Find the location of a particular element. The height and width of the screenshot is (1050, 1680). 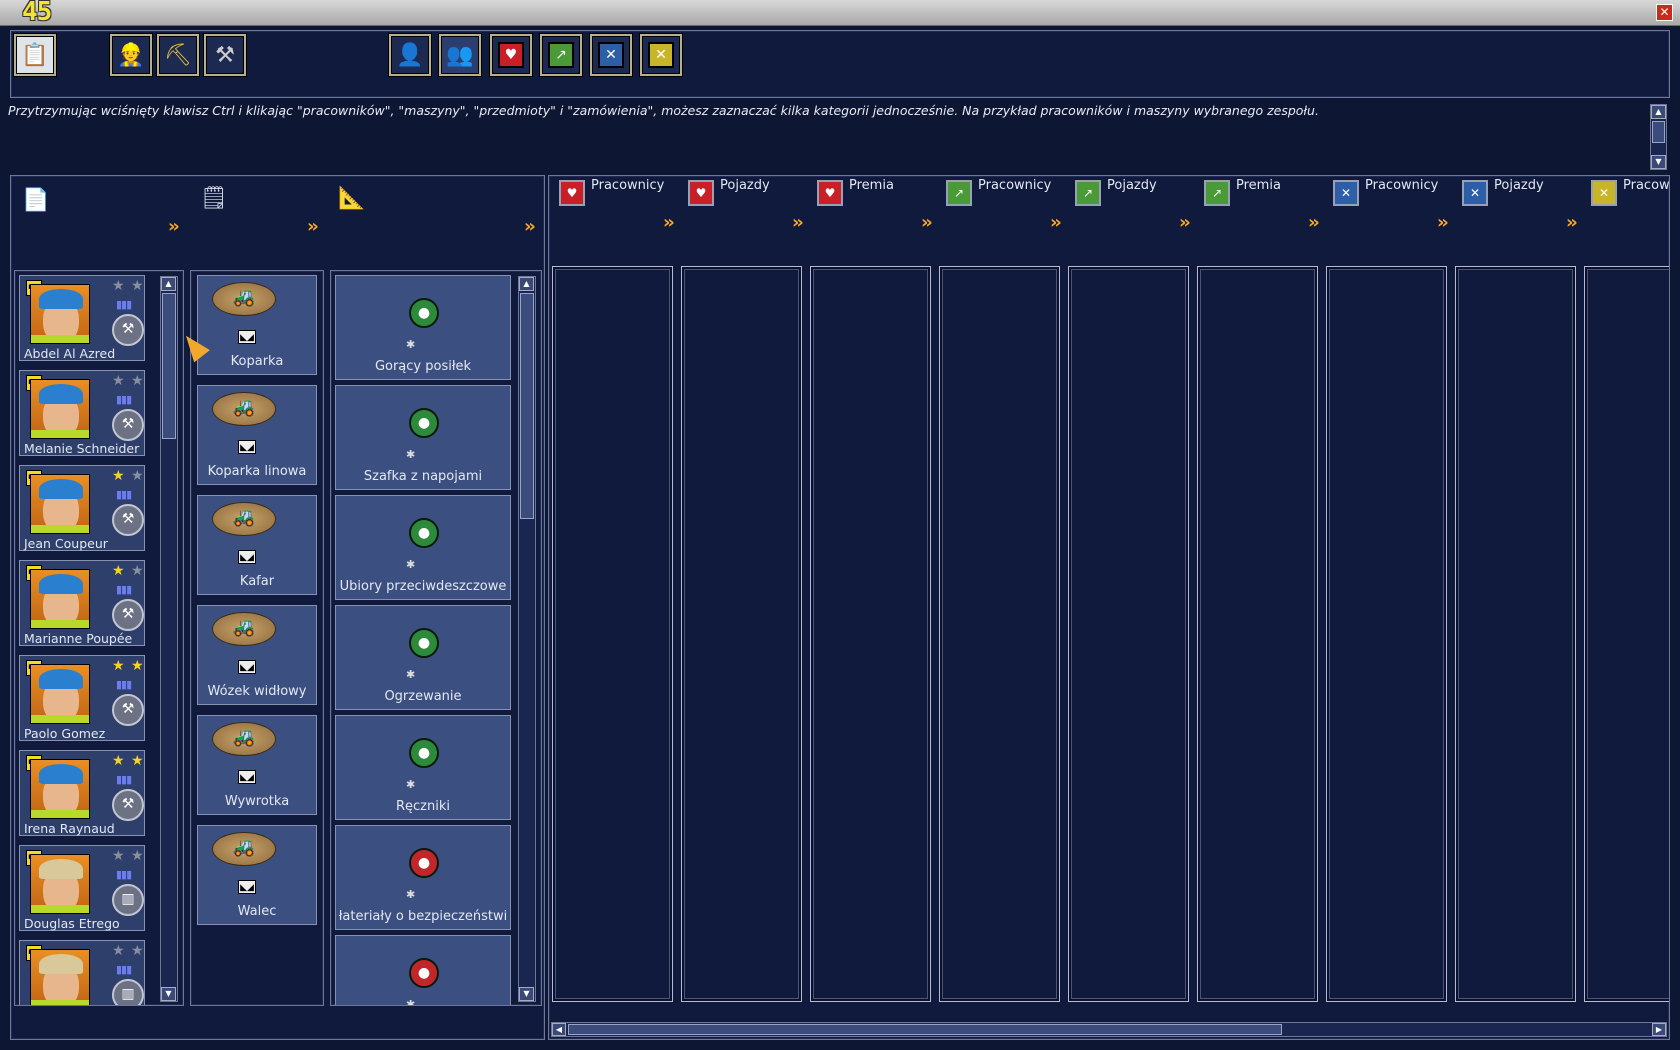

worker-card: ▪▪★★▮▮▮⚒Melanie Schneider is located at coordinates (82, 413).